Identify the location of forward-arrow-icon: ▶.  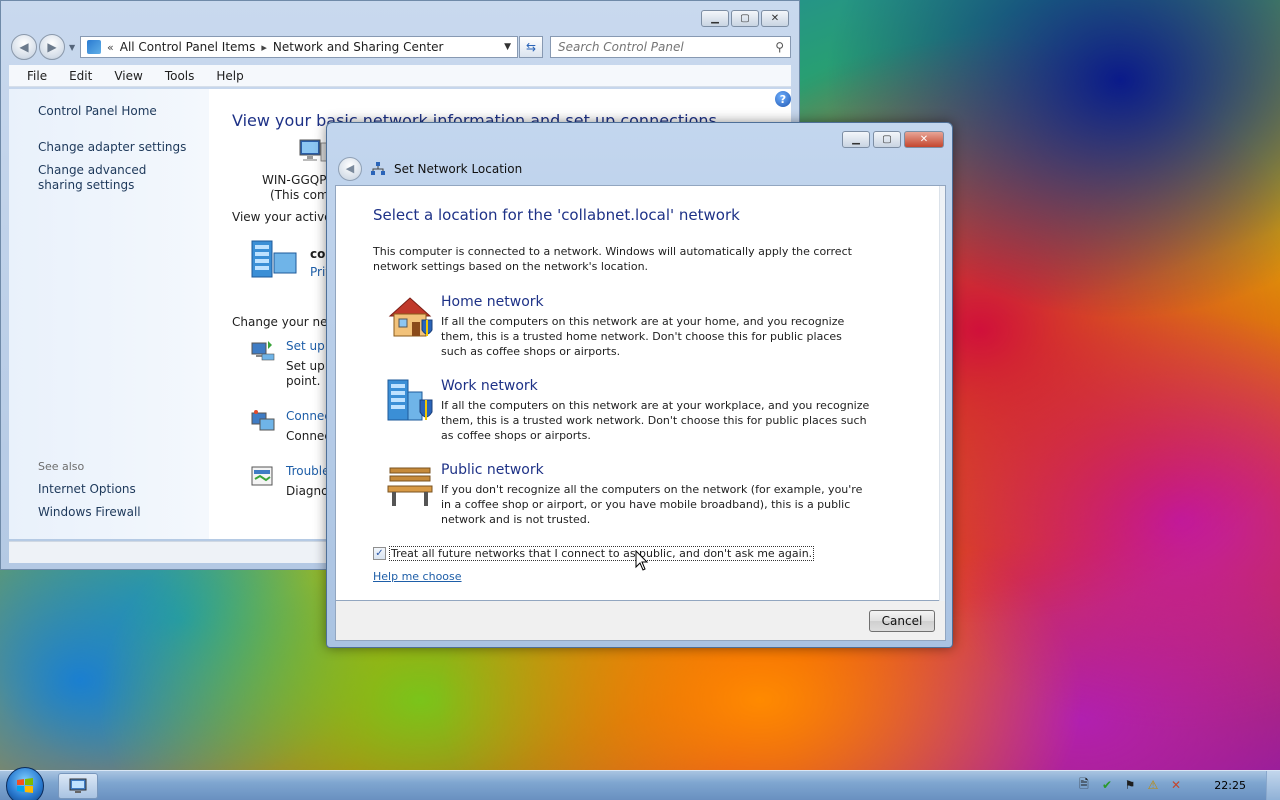
(52, 47).